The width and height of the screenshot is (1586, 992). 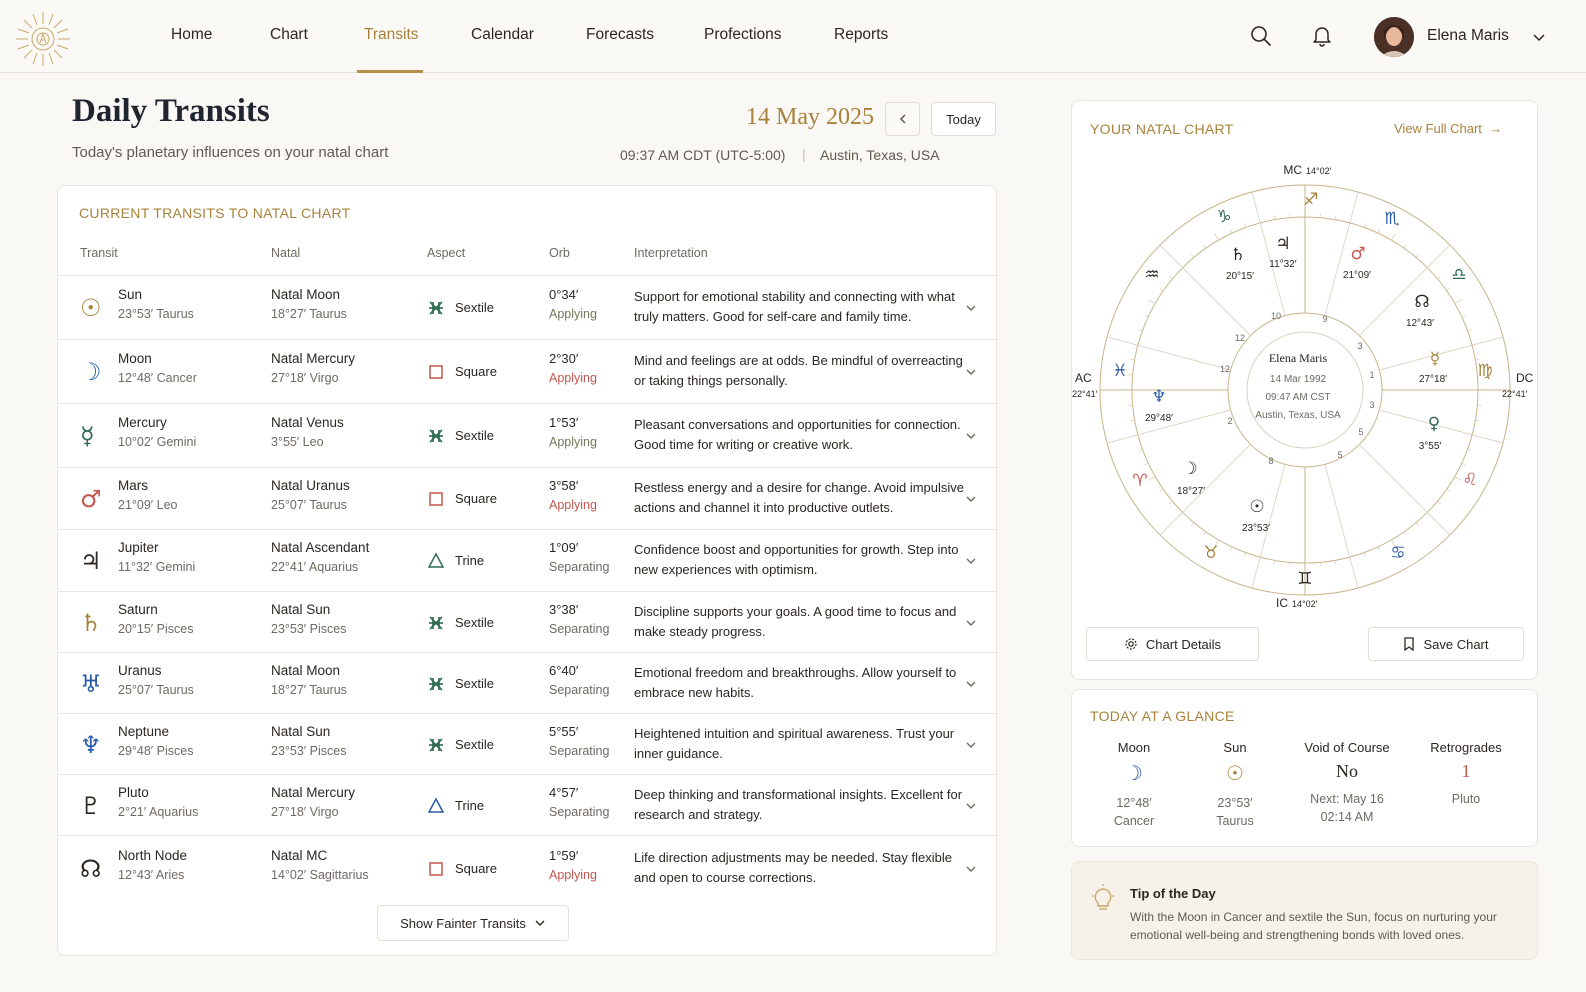 What do you see at coordinates (1515, 394) in the screenshot?
I see `dc-degree: 22°41′` at bounding box center [1515, 394].